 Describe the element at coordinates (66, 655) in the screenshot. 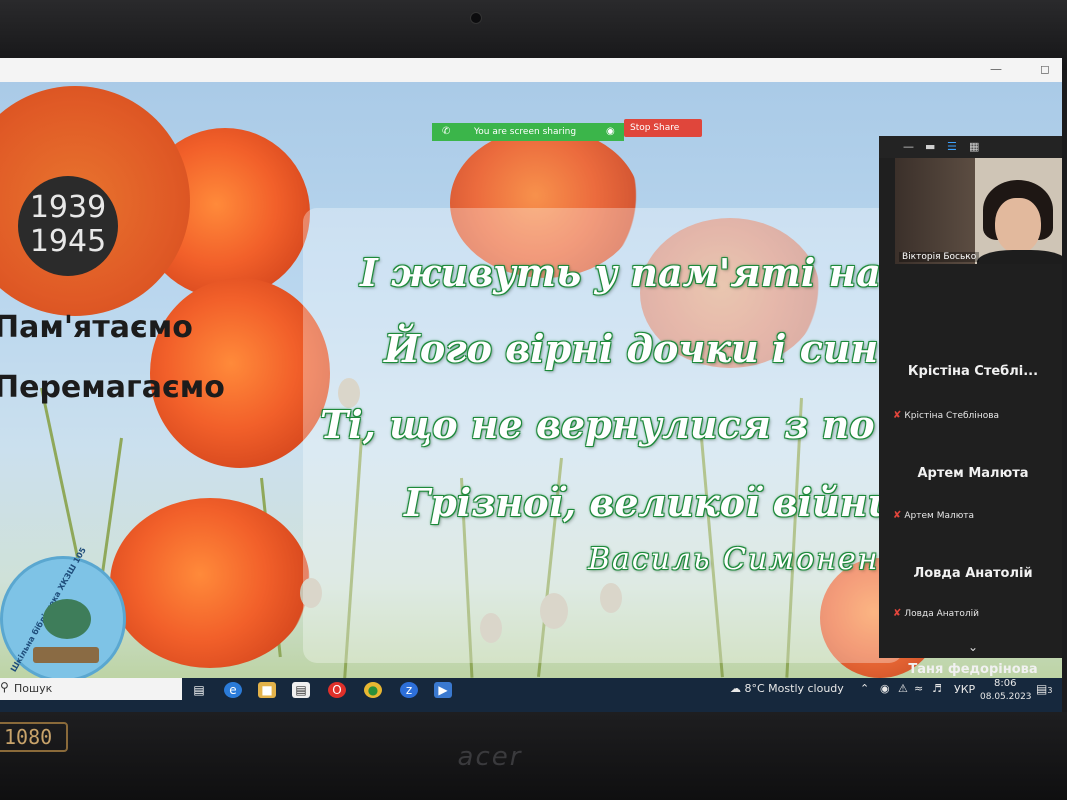

I see `books-icon` at that location.